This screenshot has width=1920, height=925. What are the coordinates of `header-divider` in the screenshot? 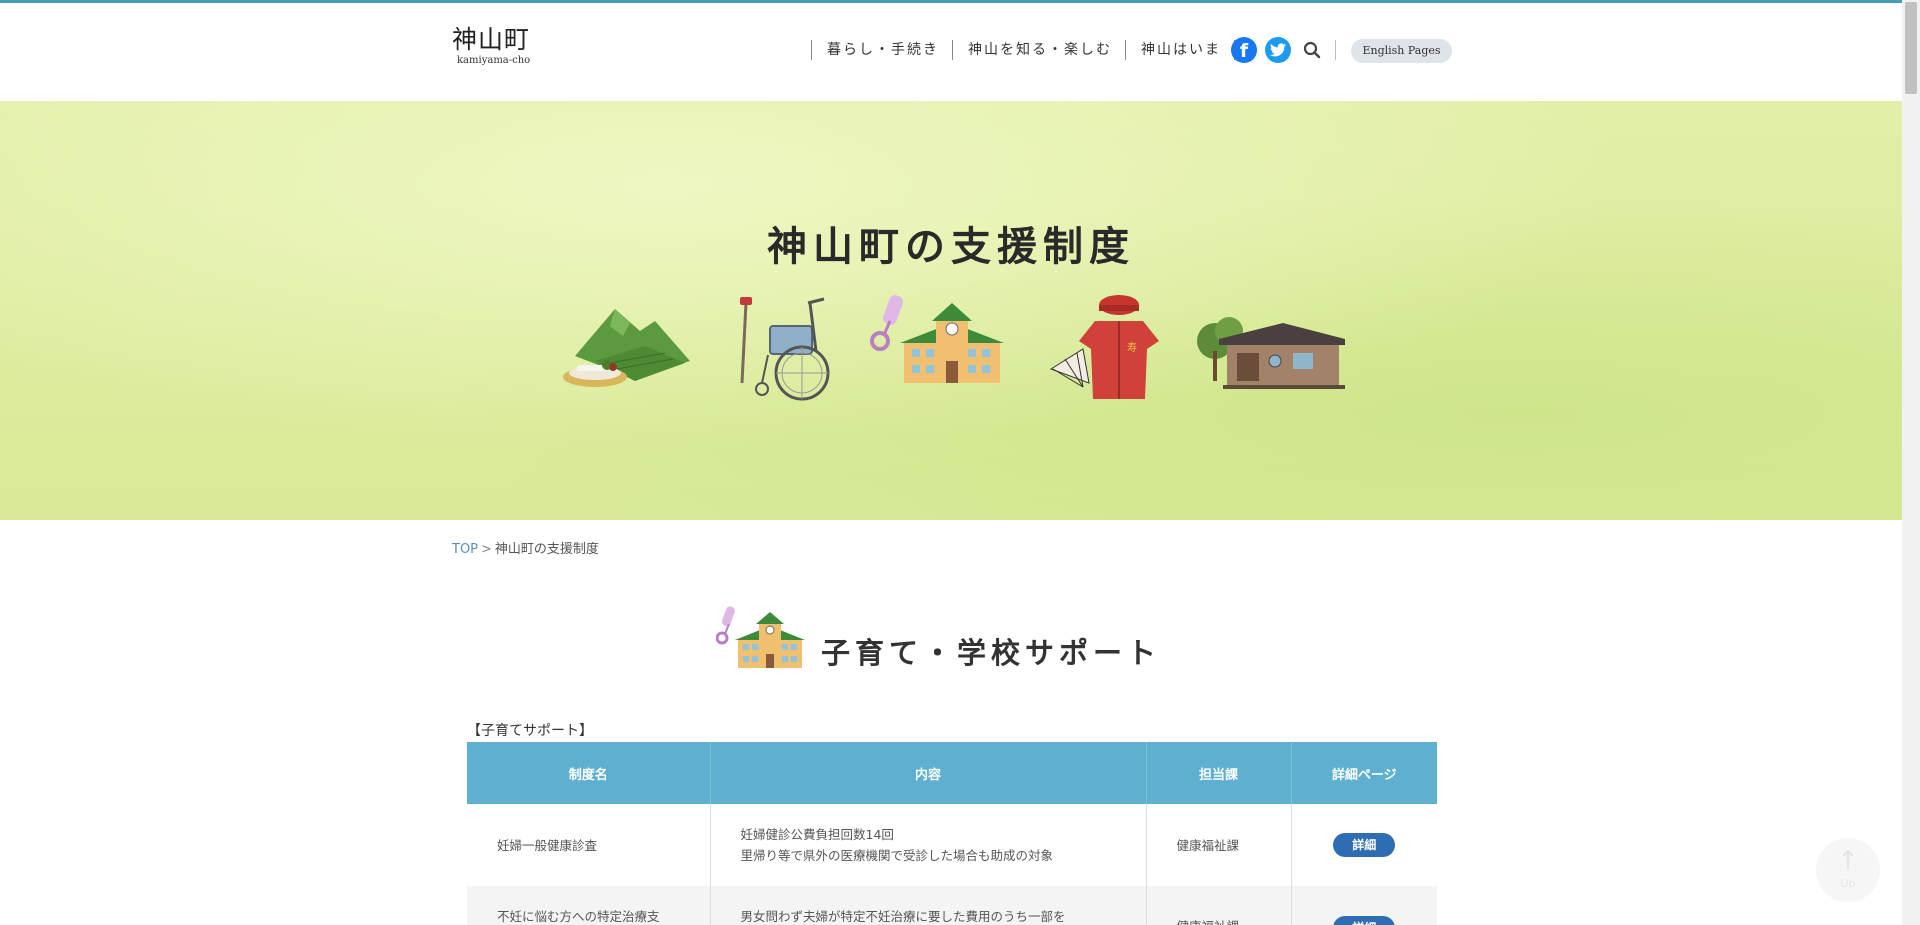 It's located at (1335, 50).